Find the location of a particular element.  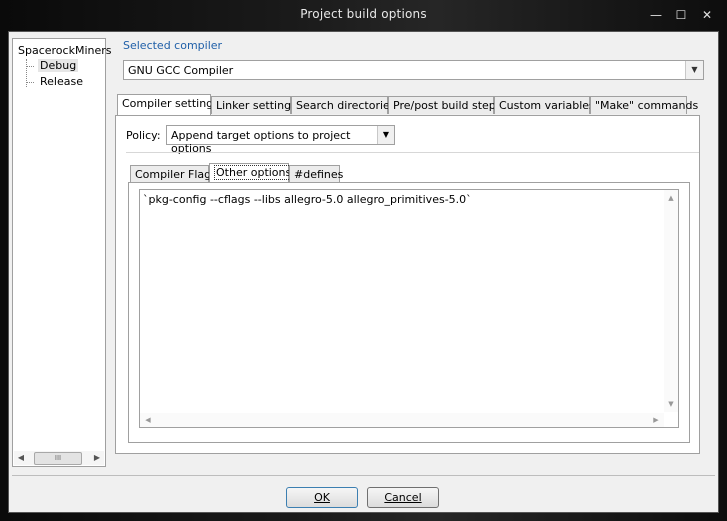

scroll-thumb: III is located at coordinates (58, 458).